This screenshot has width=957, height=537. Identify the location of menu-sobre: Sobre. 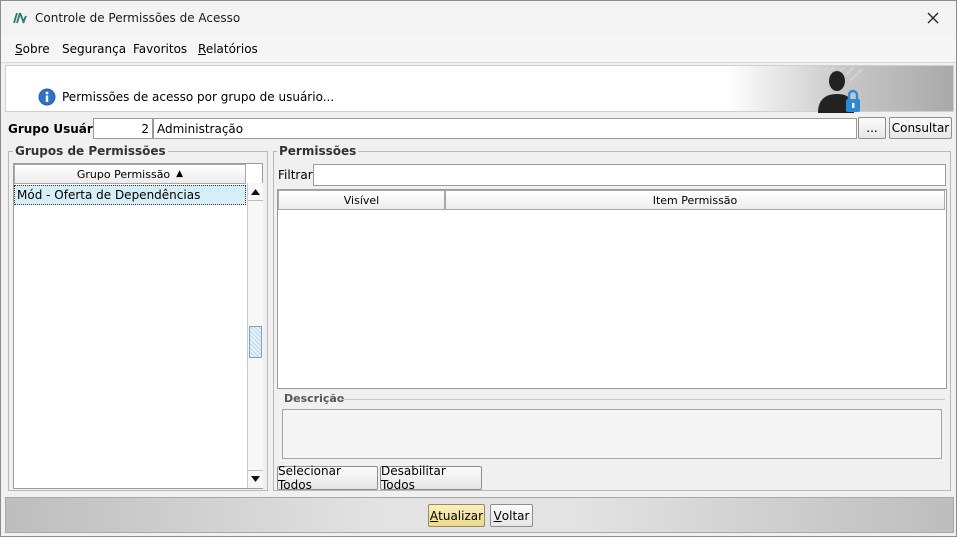
(32, 49).